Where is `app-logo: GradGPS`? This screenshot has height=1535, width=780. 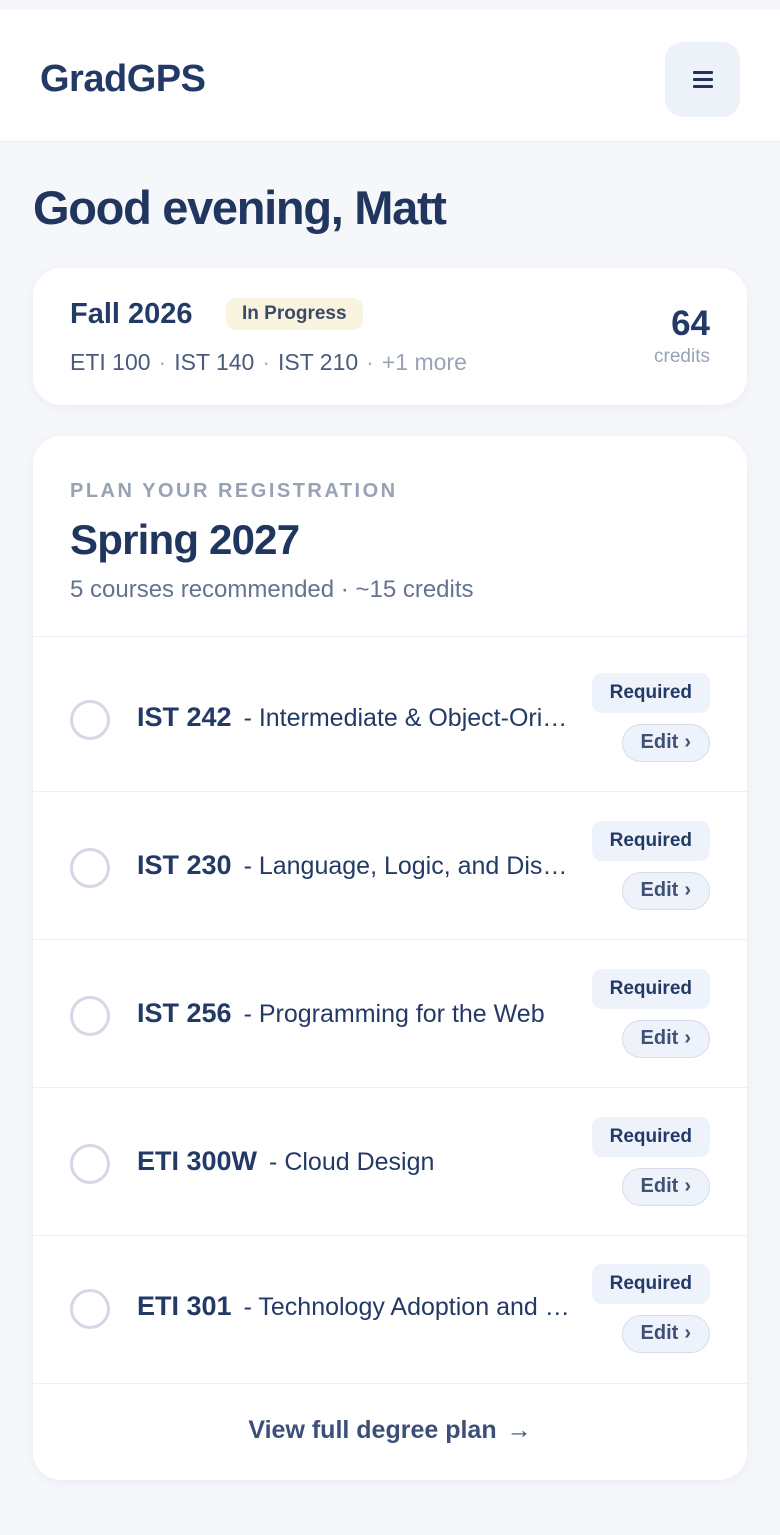
app-logo: GradGPS is located at coordinates (123, 79).